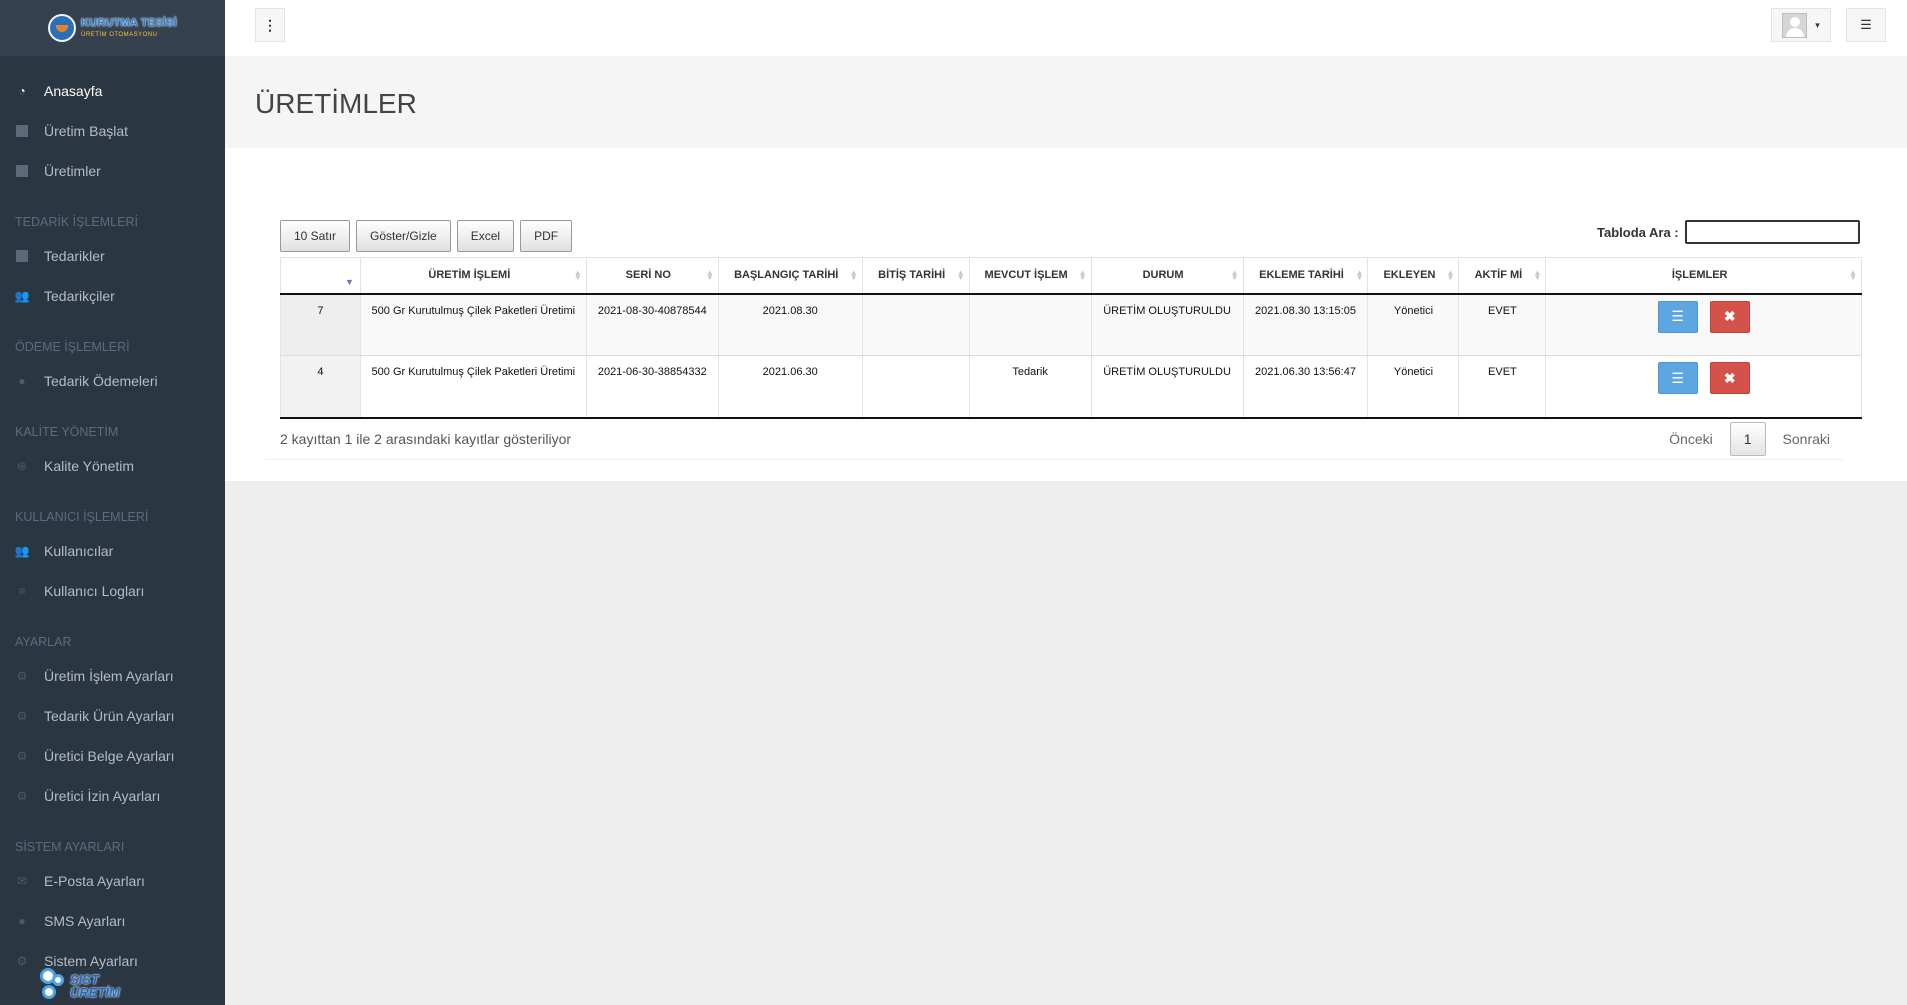 This screenshot has height=1005, width=1907. What do you see at coordinates (67, 432) in the screenshot?
I see `sidebar-heading-kalite: KALİTE YÖNETİM` at bounding box center [67, 432].